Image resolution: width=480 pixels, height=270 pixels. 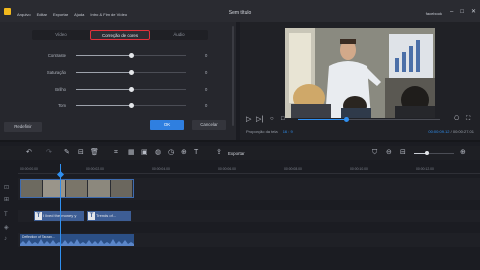 What do you see at coordinates (67, 153) in the screenshot?
I see `edit-icon: ✎` at bounding box center [67, 153].